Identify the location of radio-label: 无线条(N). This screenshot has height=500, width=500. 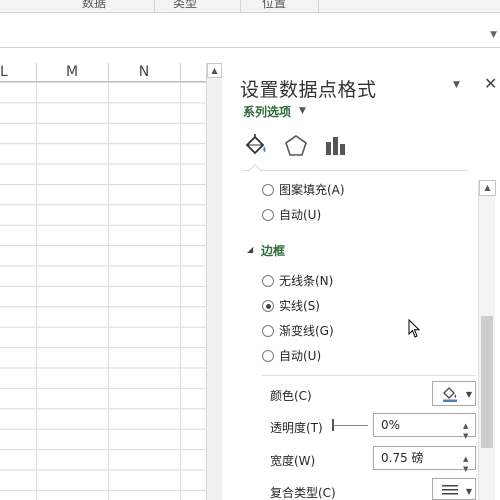
(306, 281).